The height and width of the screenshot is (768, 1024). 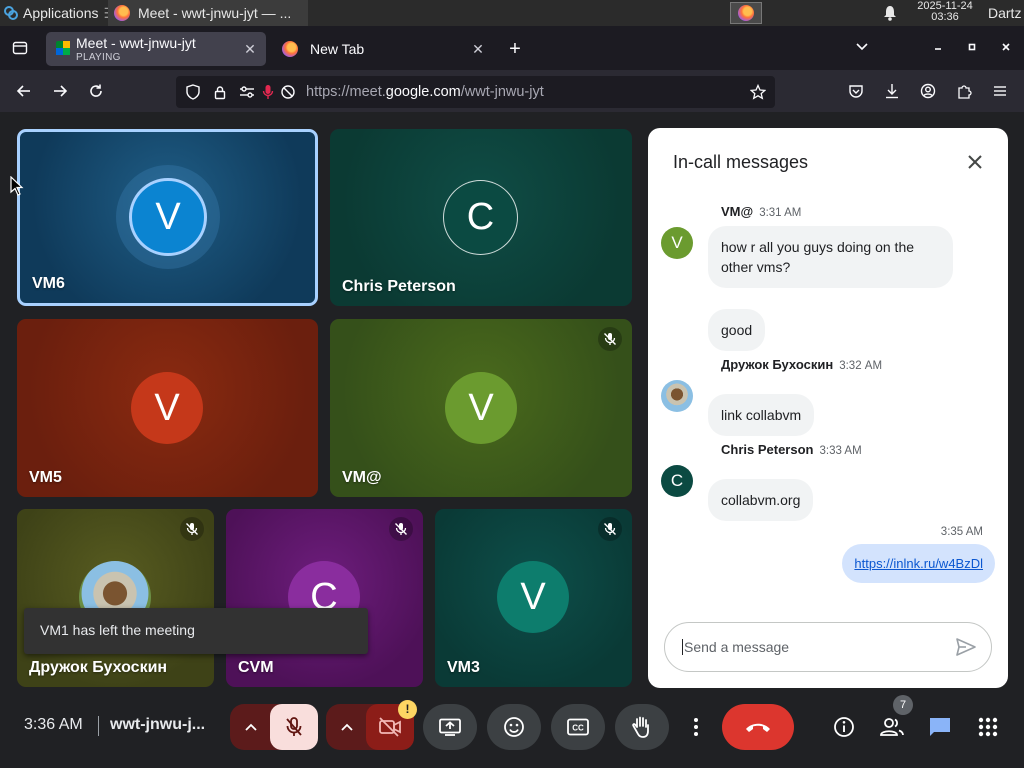 I want to click on notification-toast: VM1 has left the meeting, so click(x=196, y=631).